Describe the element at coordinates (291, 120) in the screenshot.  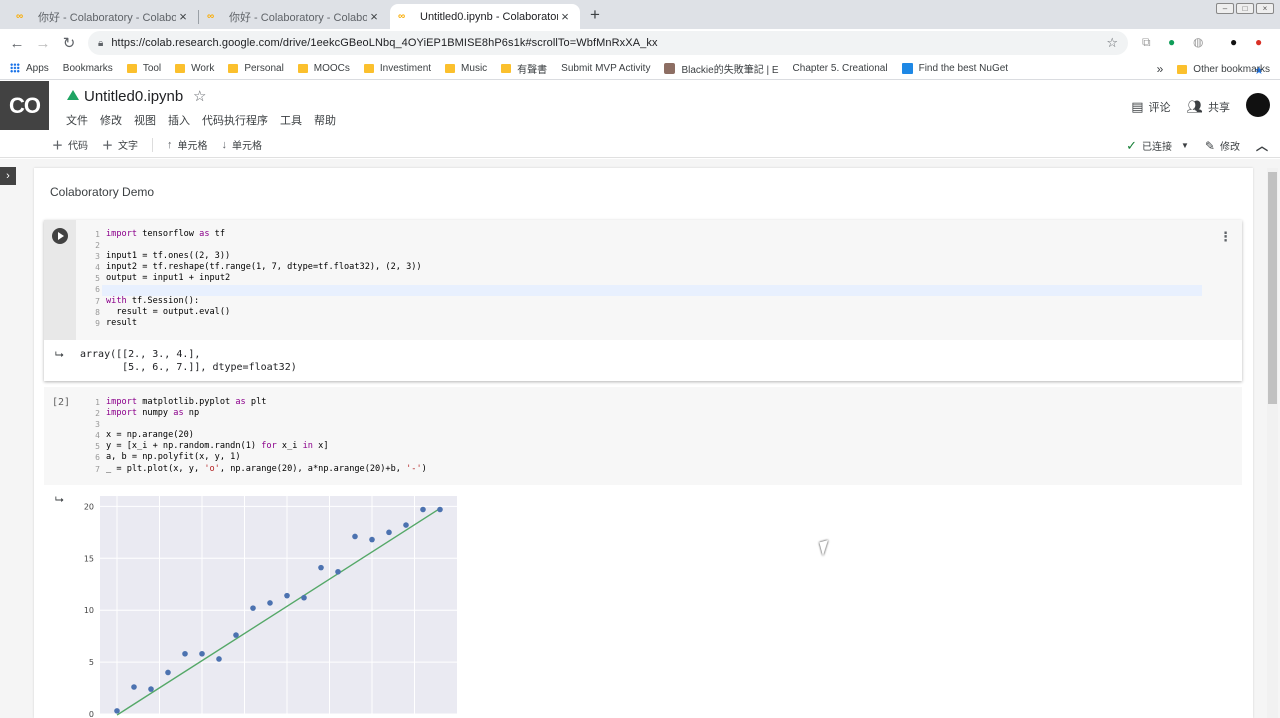
I see `menu-tools: 工具` at that location.